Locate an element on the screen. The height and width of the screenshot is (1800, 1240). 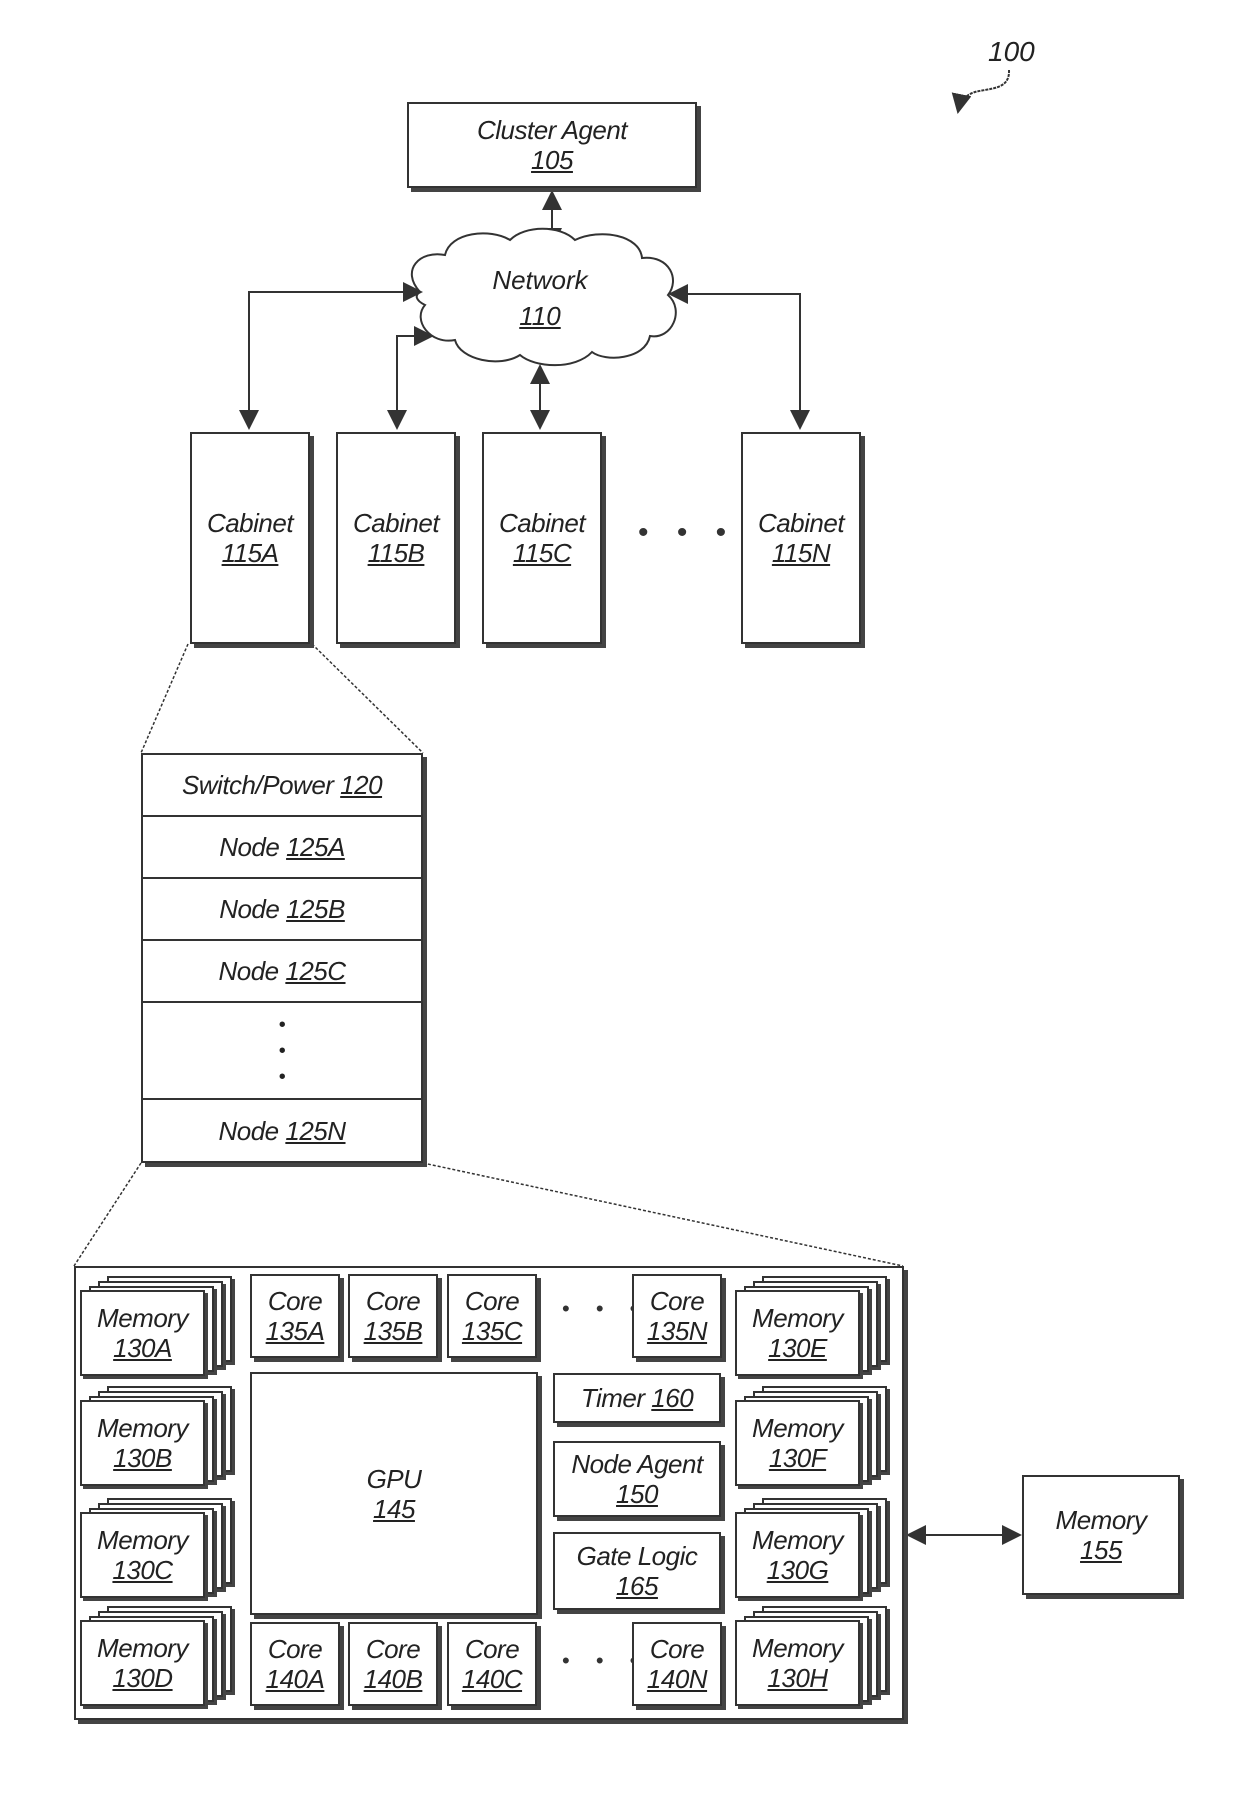
cluster-agent-box: Cluster Agent 105 is located at coordinates (552, 145).